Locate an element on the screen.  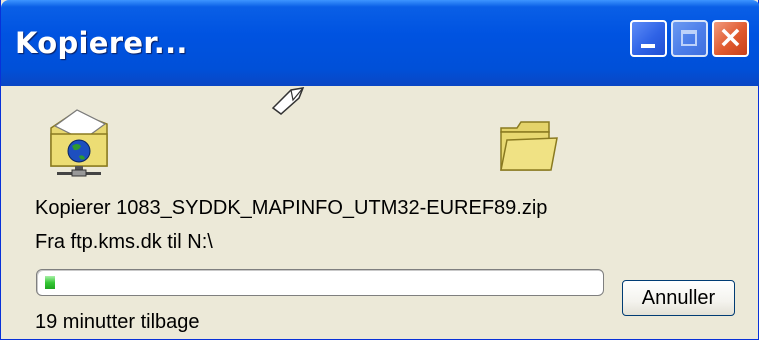
flying-paper-icon is located at coordinates (288, 101).